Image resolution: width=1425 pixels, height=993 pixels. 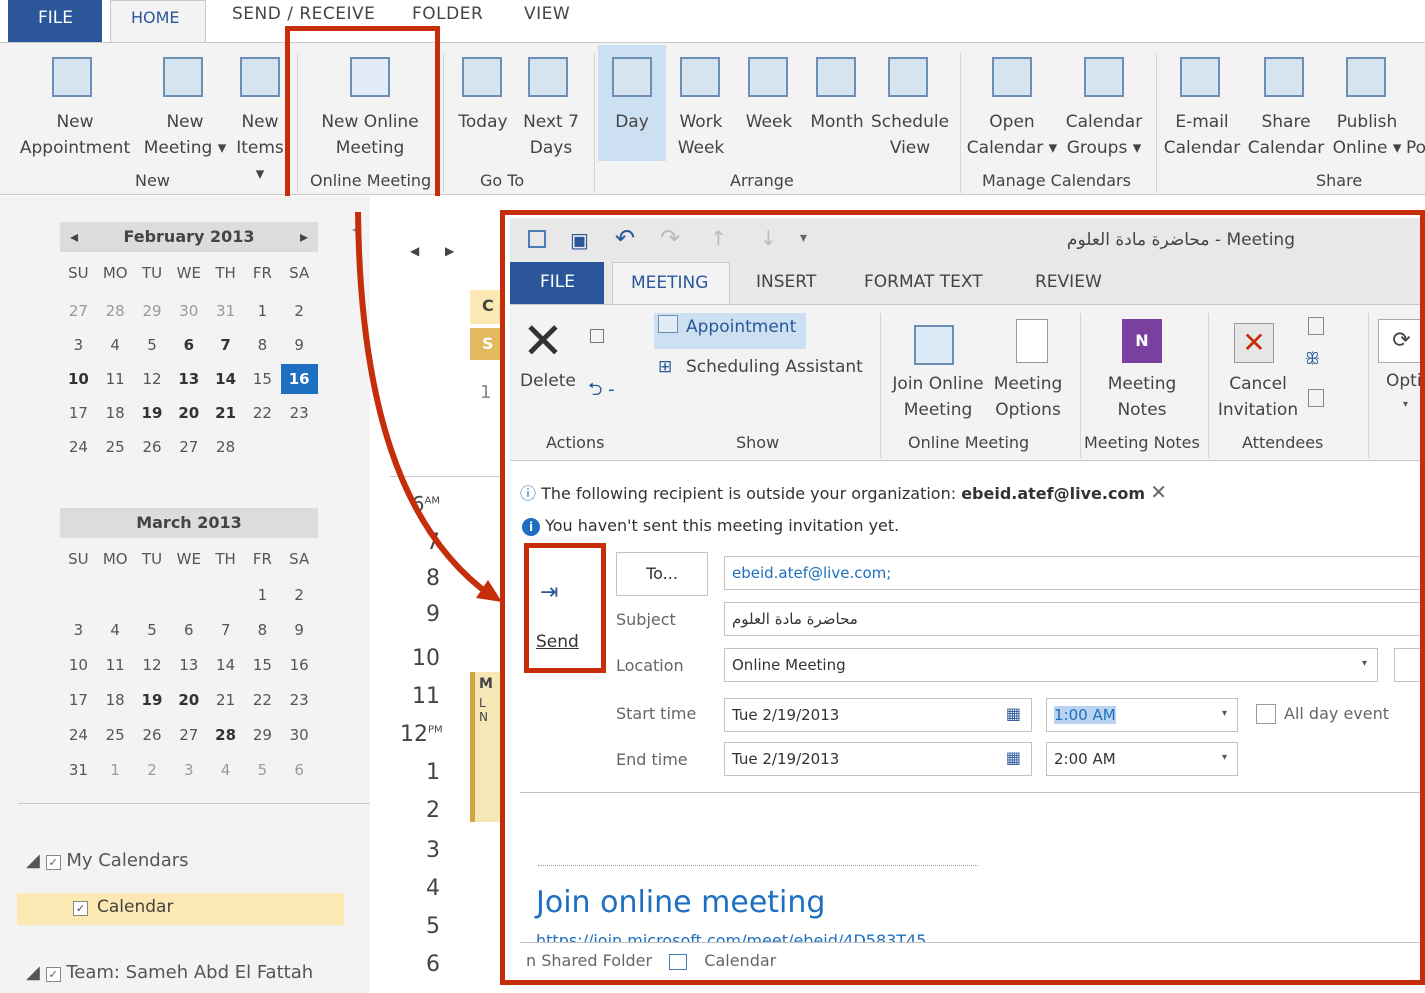 I want to click on work-week-button: Work Week, so click(x=701, y=135).